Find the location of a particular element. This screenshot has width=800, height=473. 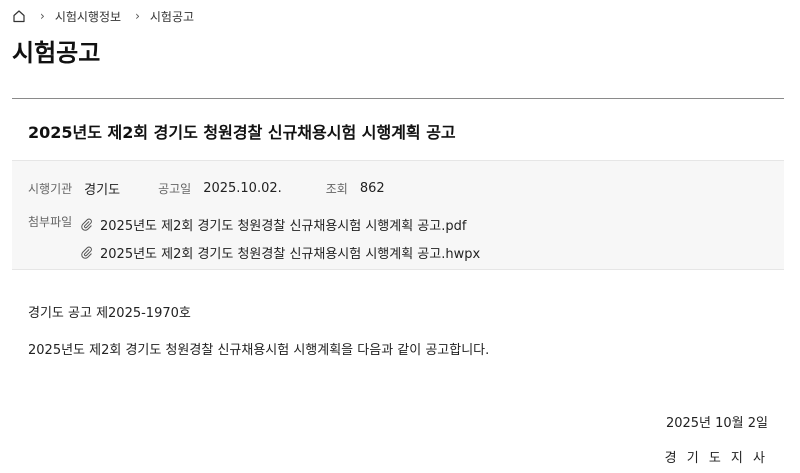

date-label: 공고일 is located at coordinates (175, 189).